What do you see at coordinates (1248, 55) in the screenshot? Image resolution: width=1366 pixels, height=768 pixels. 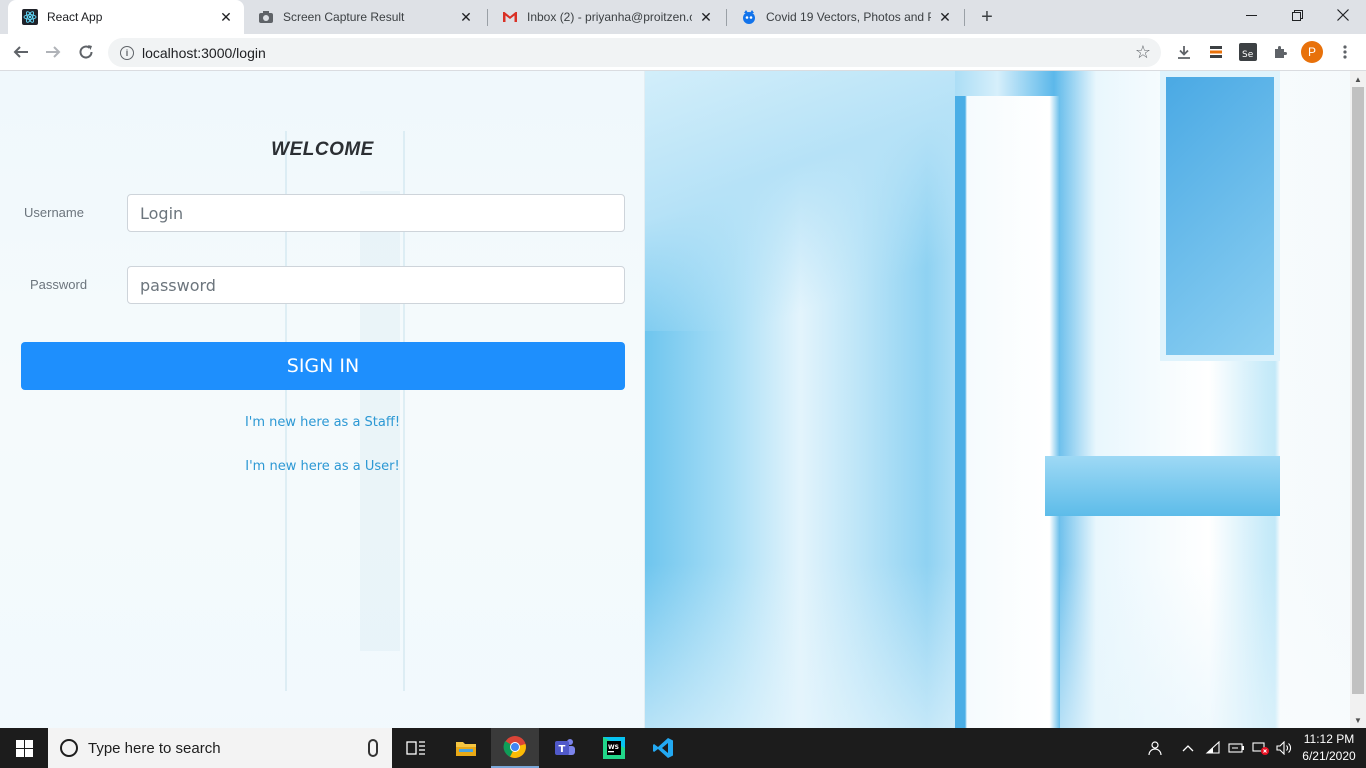 I see `svg-text: Se` at bounding box center [1248, 55].